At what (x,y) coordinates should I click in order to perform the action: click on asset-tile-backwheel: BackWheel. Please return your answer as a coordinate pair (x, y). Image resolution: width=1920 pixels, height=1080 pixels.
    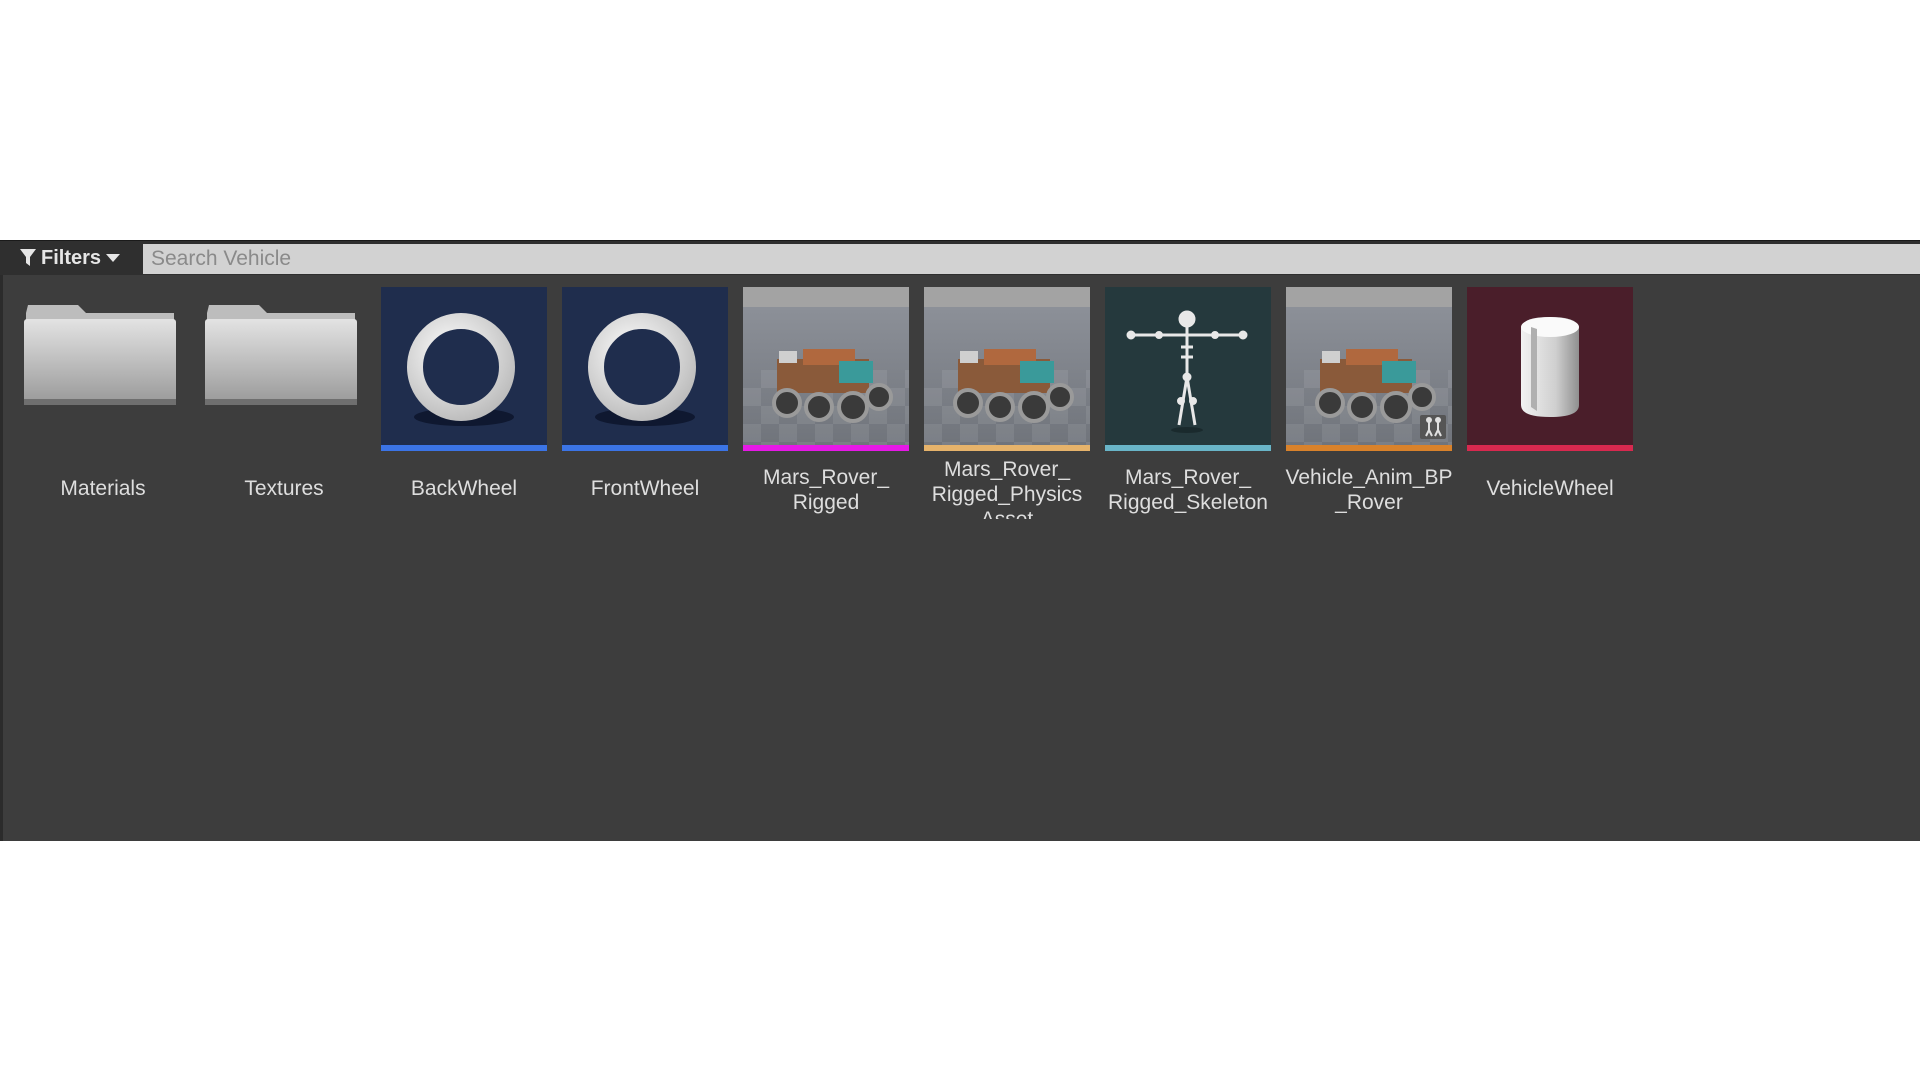
    Looking at the image, I should click on (464, 393).